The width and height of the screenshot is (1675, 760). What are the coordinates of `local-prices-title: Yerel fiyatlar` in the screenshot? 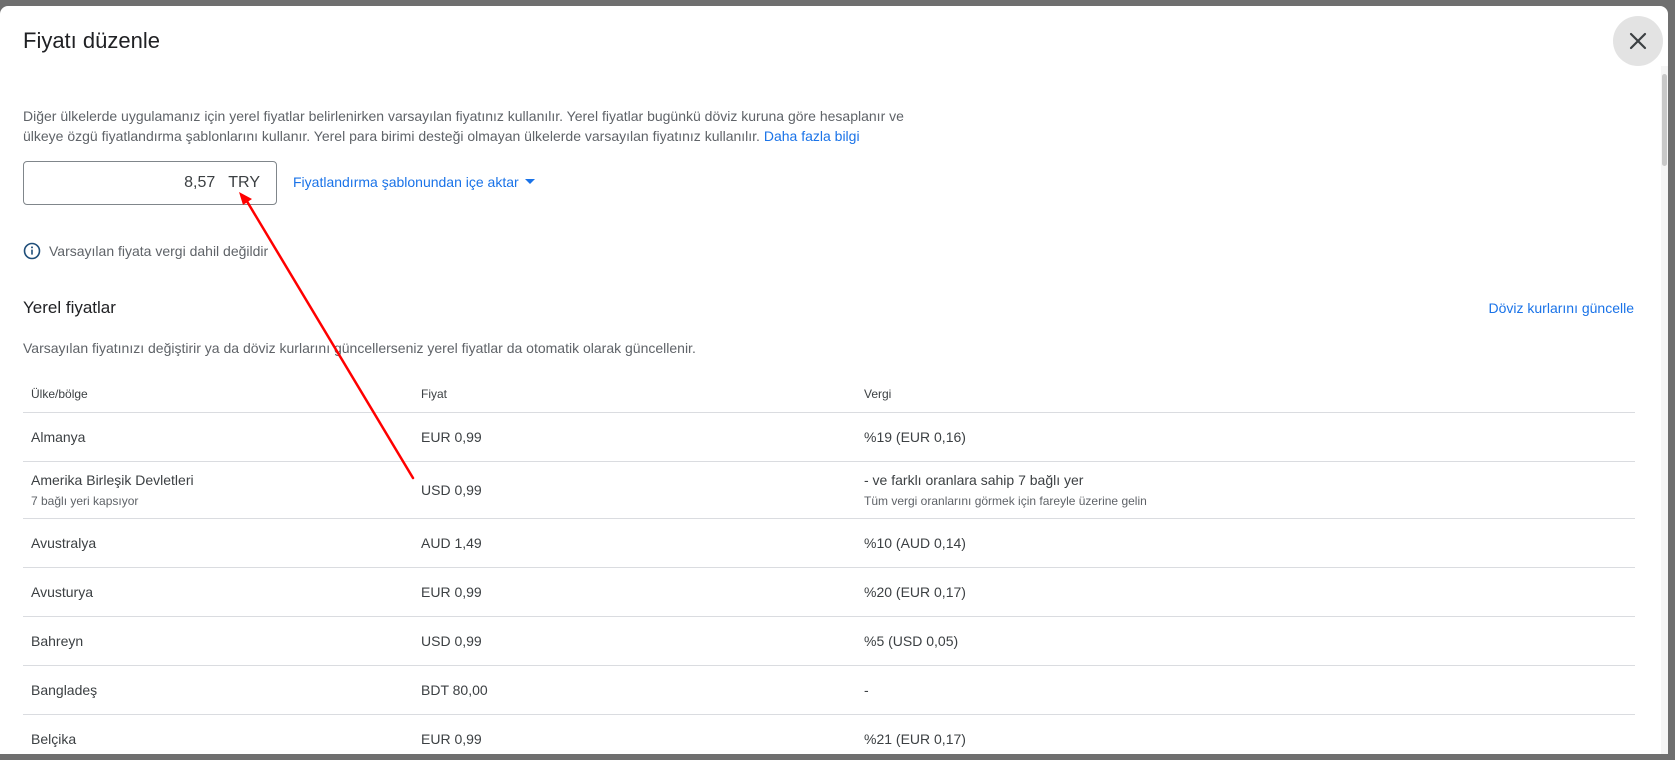 It's located at (69, 307).